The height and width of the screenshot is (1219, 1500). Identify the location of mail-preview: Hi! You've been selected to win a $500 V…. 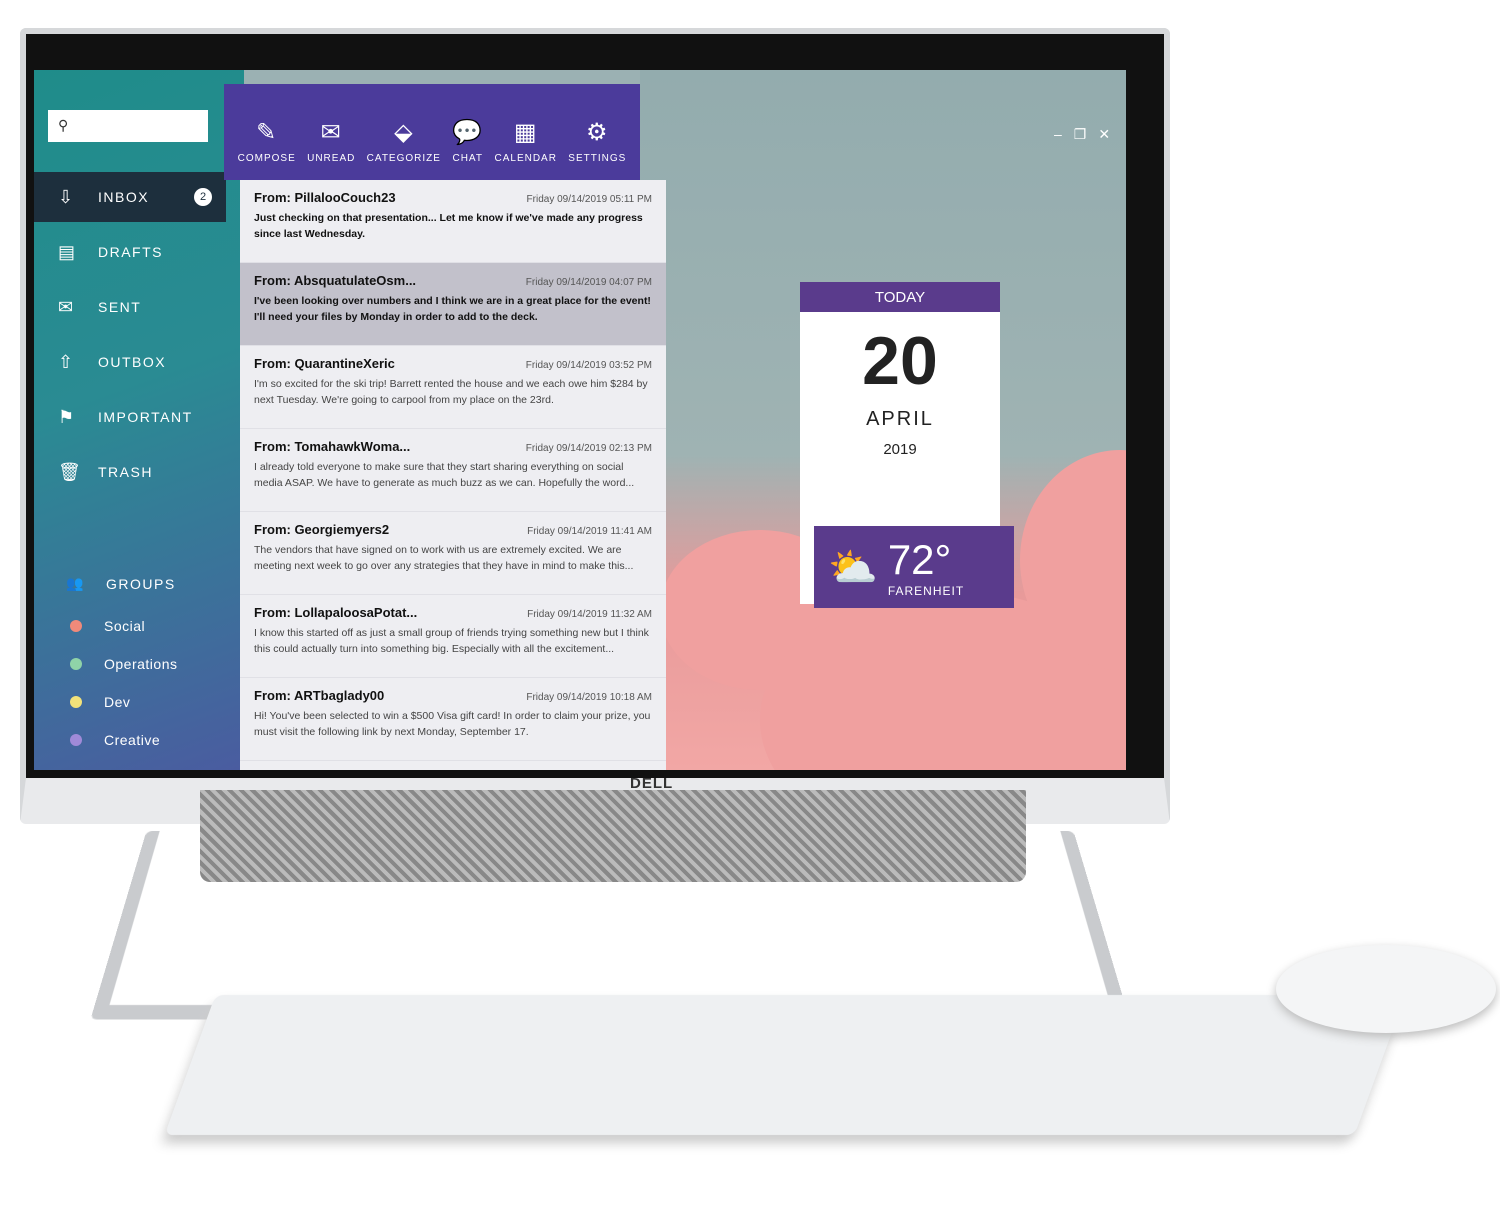
(452, 724).